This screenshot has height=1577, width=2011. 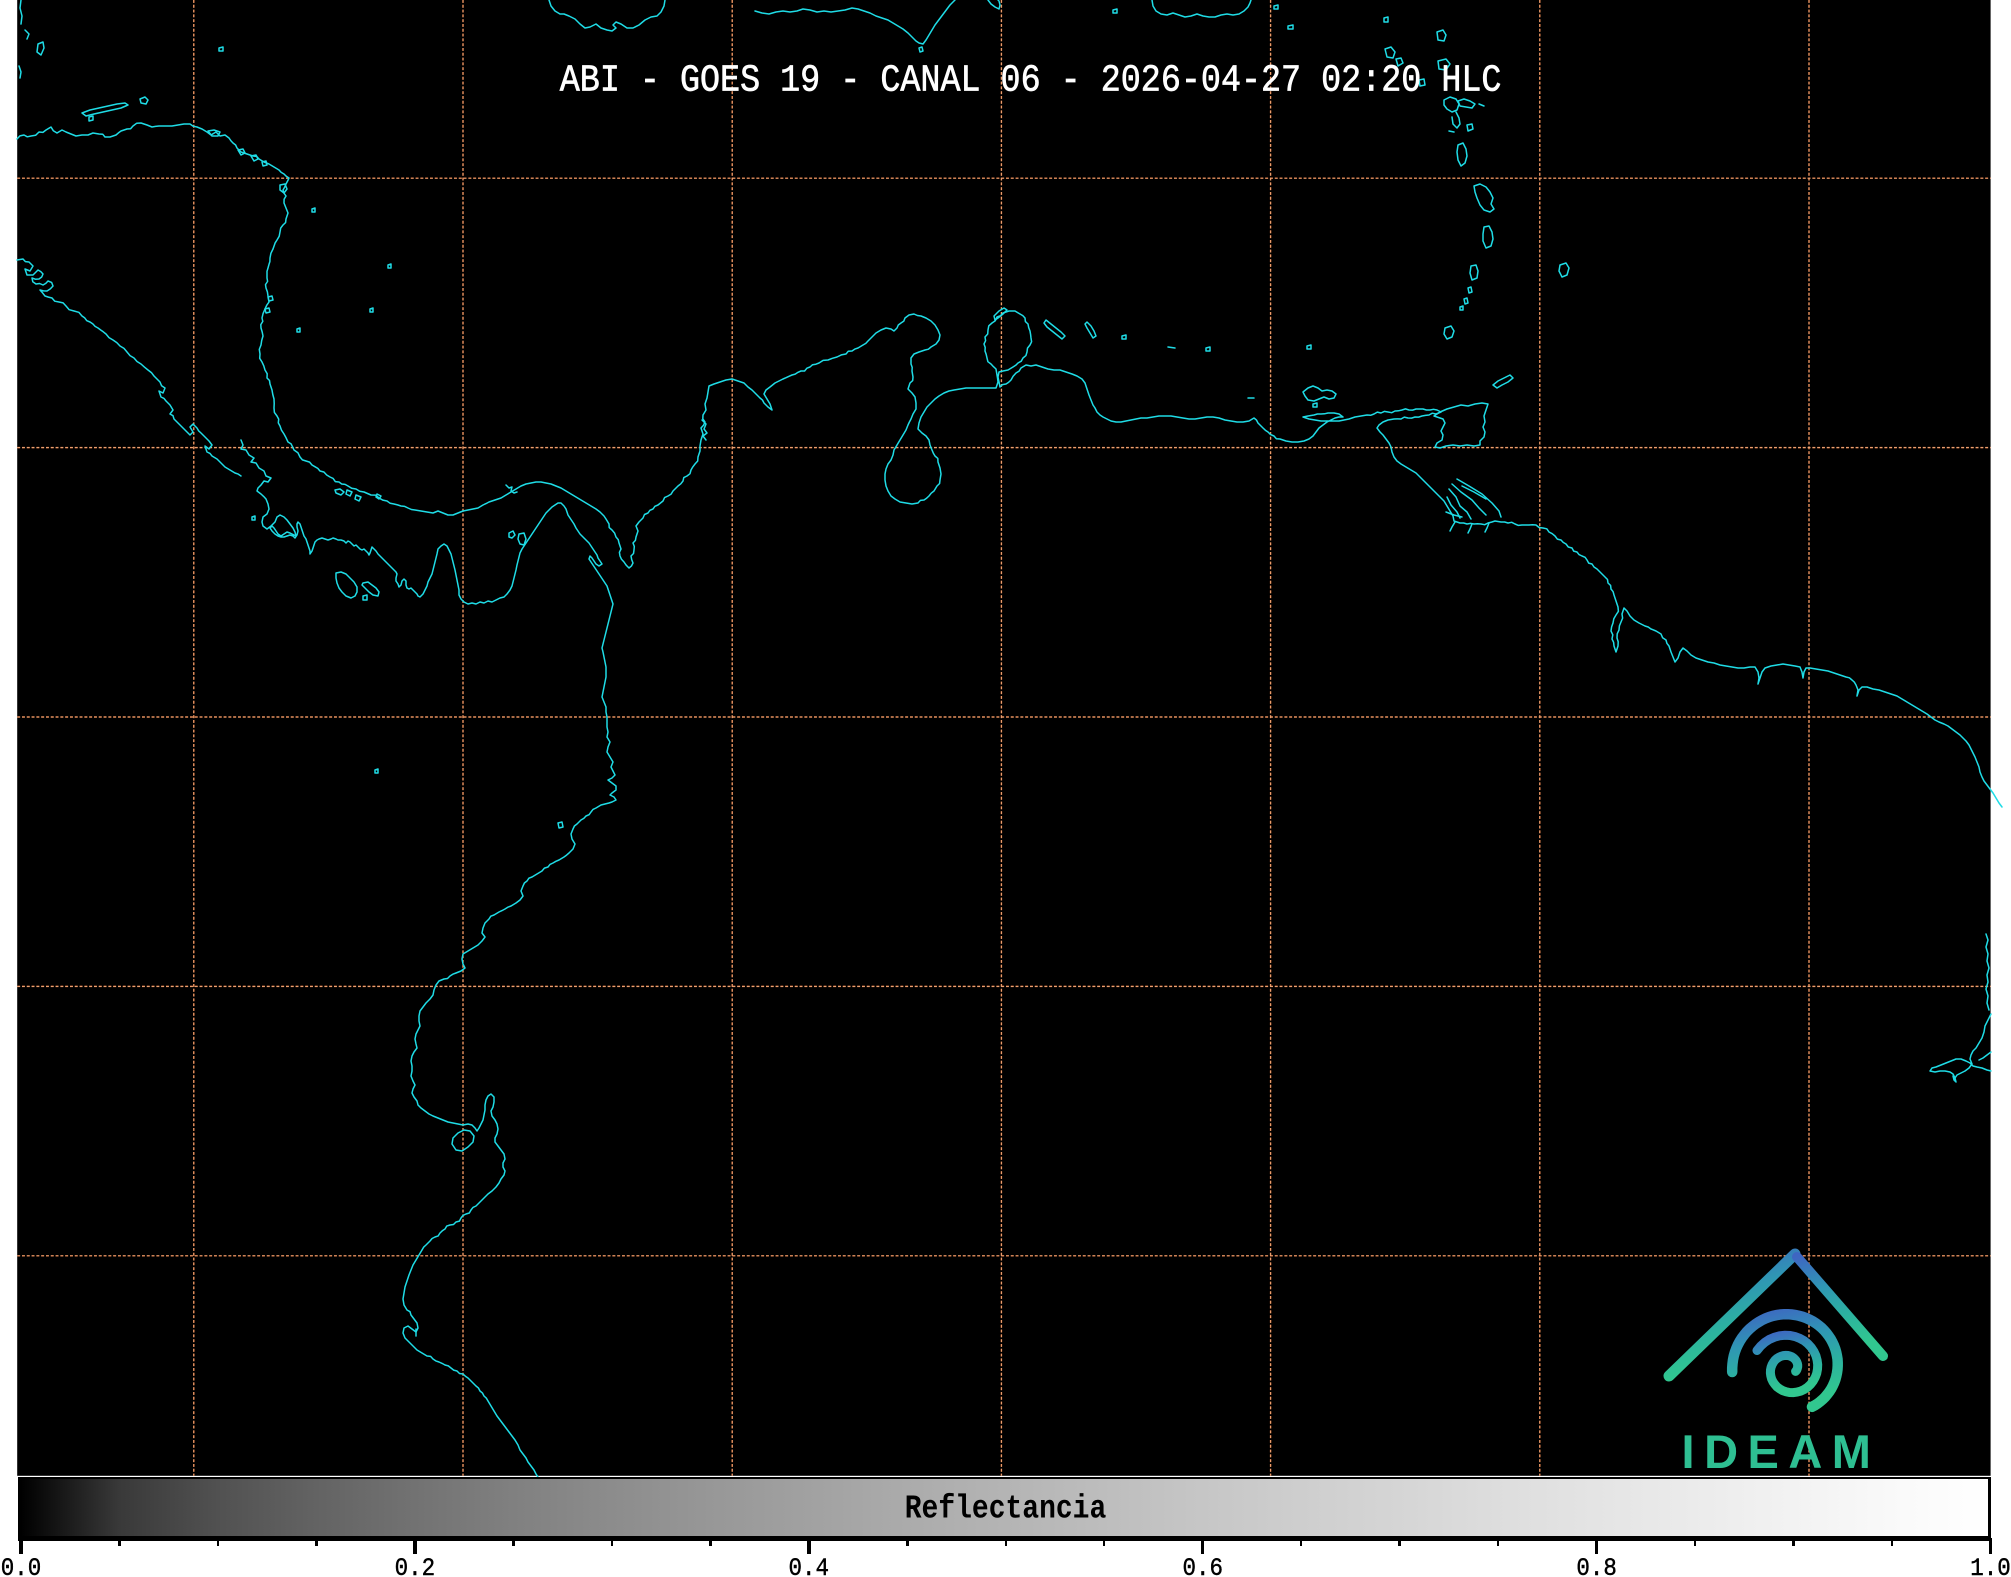 I want to click on svg-text: 1.0, so click(x=1990, y=1566).